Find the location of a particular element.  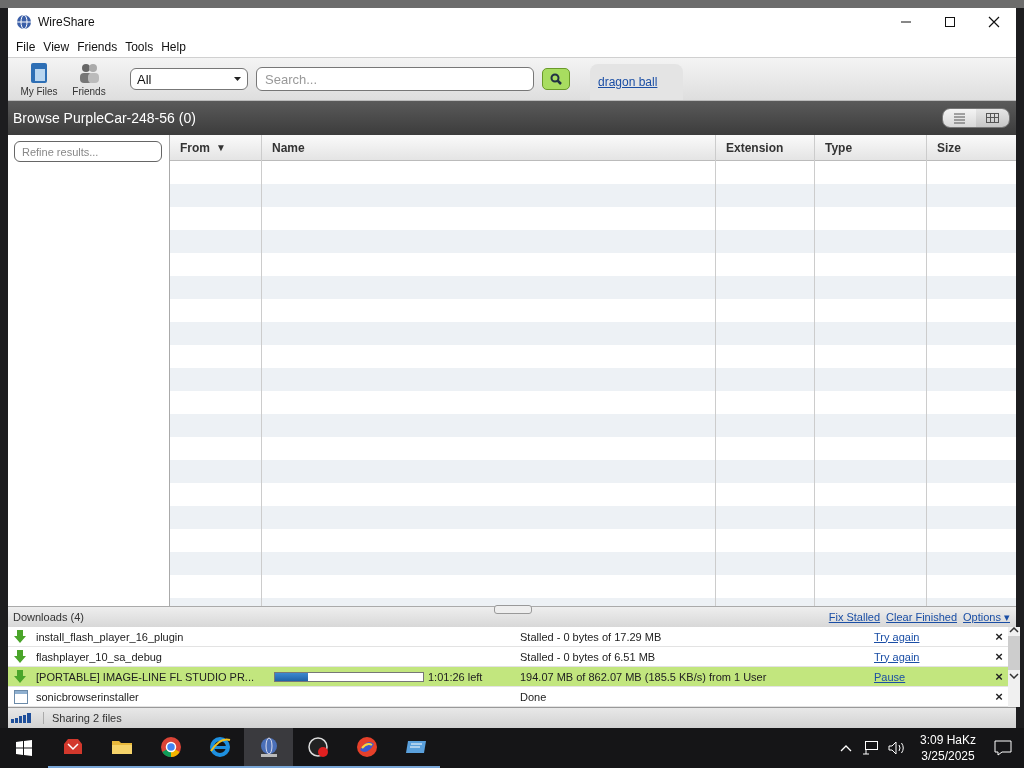

window-file-icon is located at coordinates (21, 696).